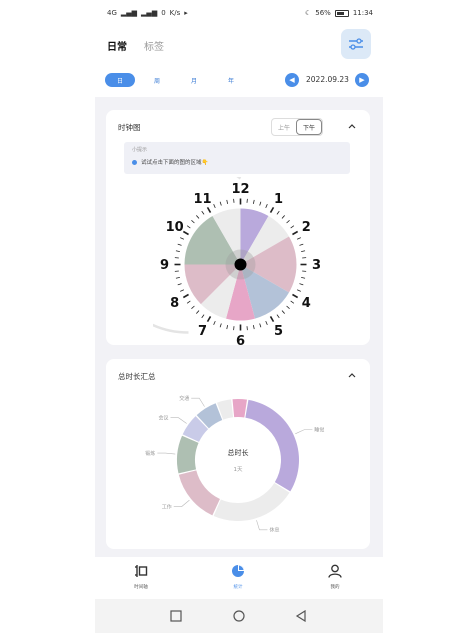 This screenshot has height=633, width=475. What do you see at coordinates (140, 150) in the screenshot?
I see `tip-title: 小提示` at bounding box center [140, 150].